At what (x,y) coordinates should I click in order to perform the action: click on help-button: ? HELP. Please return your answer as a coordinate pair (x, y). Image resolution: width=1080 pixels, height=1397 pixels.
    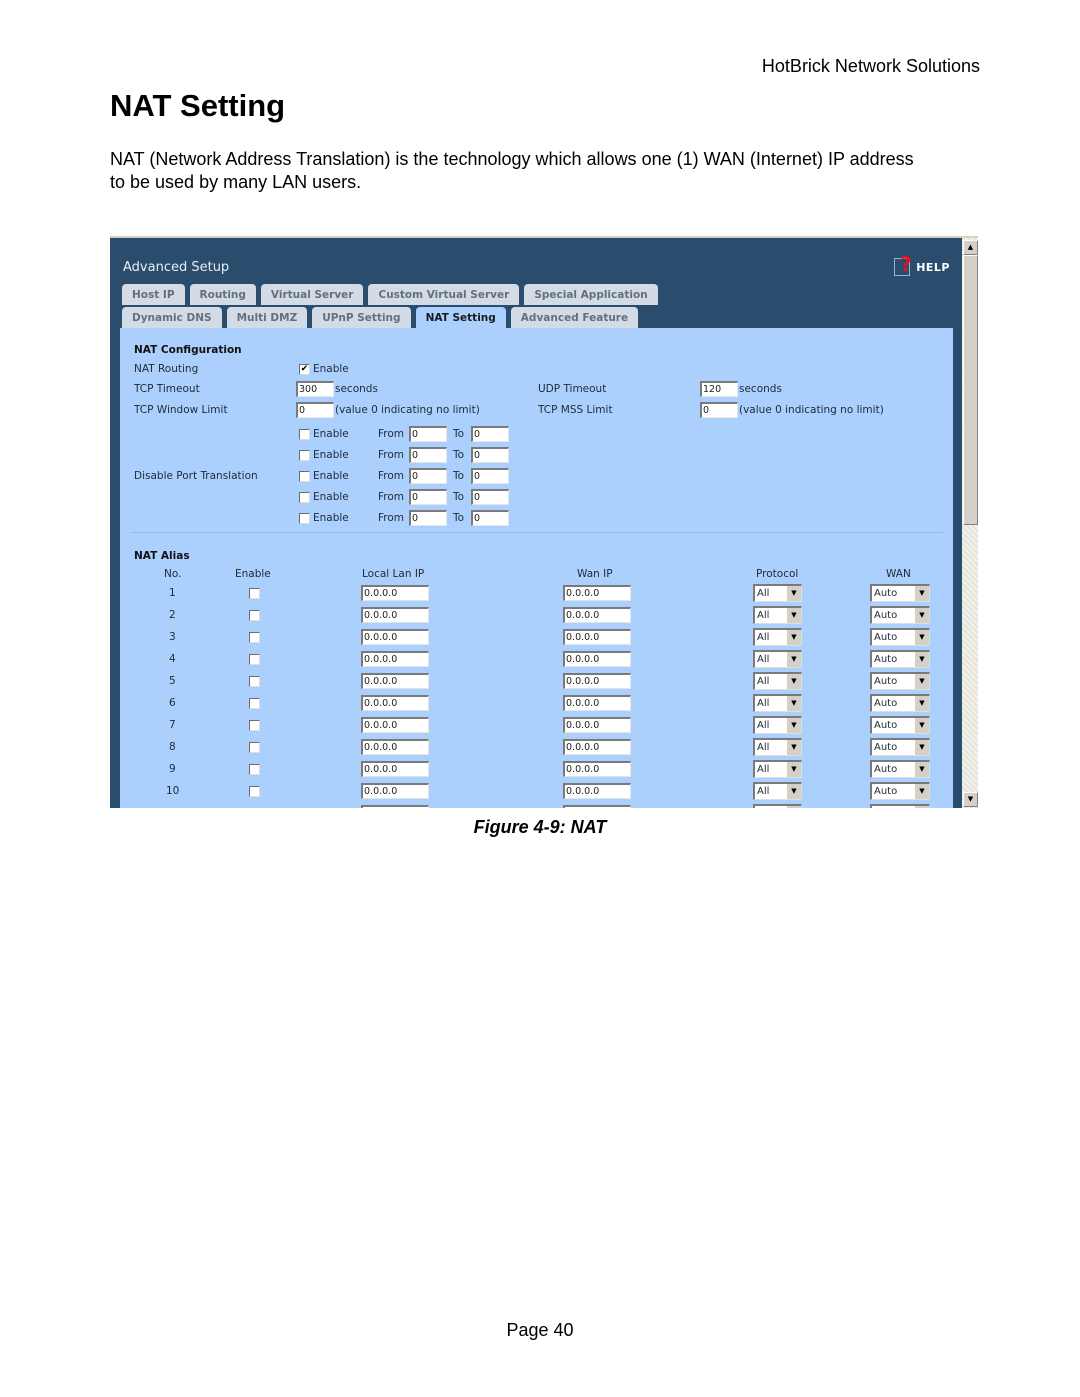
    Looking at the image, I should click on (922, 265).